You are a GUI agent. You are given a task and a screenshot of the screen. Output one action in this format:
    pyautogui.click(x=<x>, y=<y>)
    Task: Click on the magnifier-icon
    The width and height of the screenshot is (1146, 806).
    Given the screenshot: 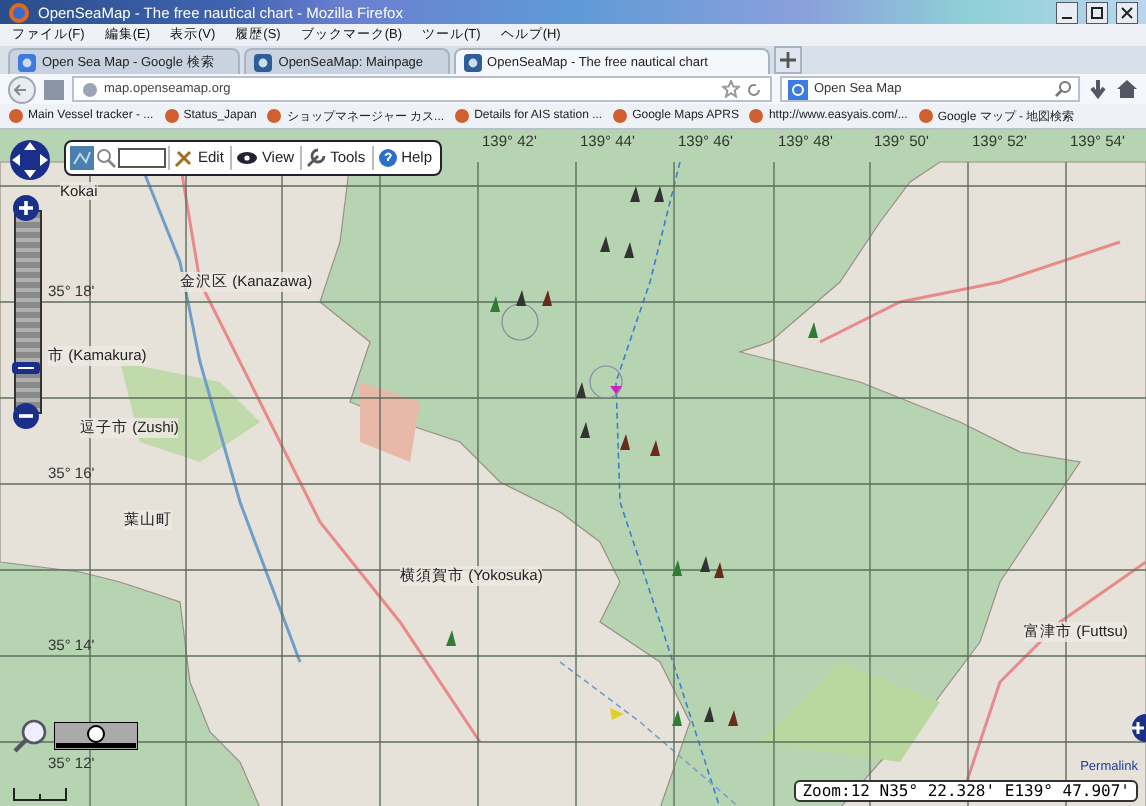 What is the action you would take?
    pyautogui.click(x=30, y=736)
    